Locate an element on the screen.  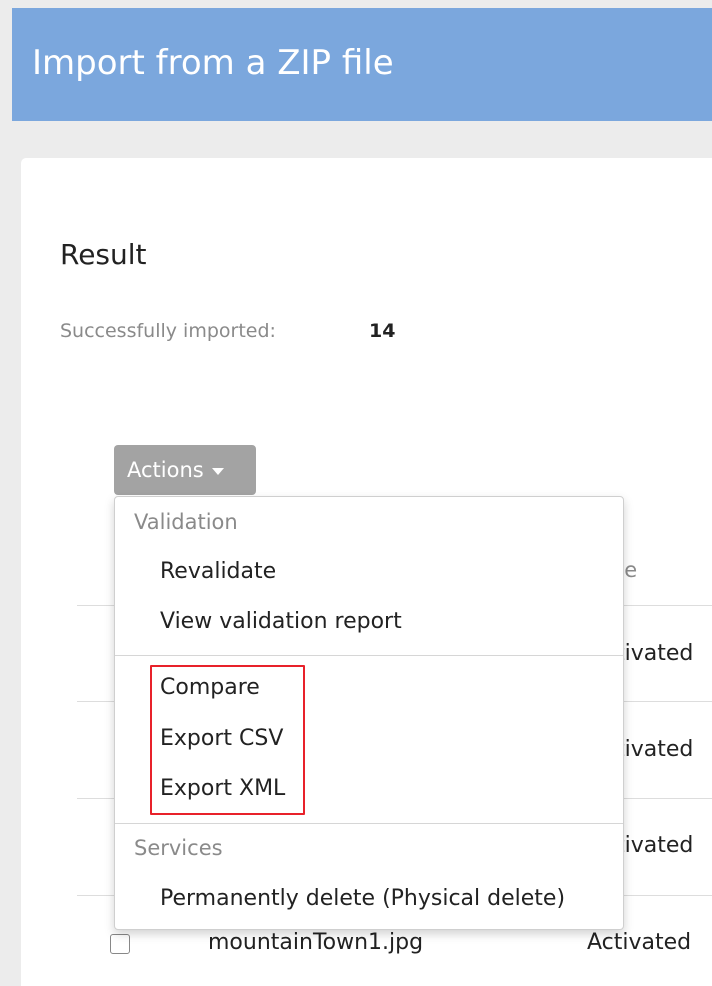
menu-section-validation: Validation is located at coordinates (186, 522).